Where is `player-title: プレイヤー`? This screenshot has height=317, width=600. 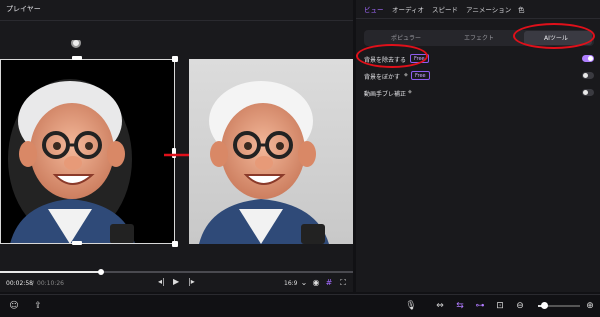
player-title: プレイヤー is located at coordinates (23, 9).